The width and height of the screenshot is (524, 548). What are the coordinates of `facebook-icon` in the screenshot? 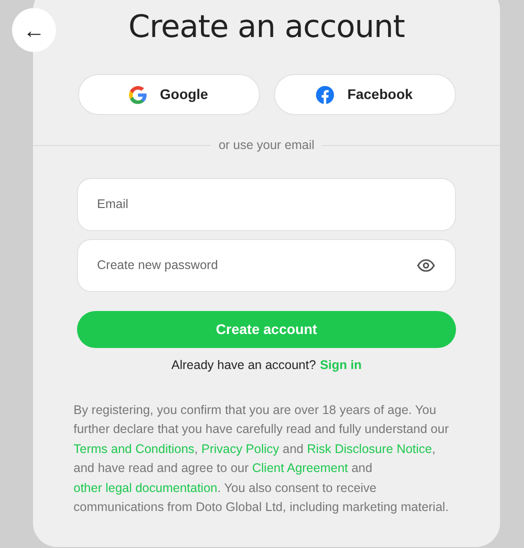 It's located at (325, 95).